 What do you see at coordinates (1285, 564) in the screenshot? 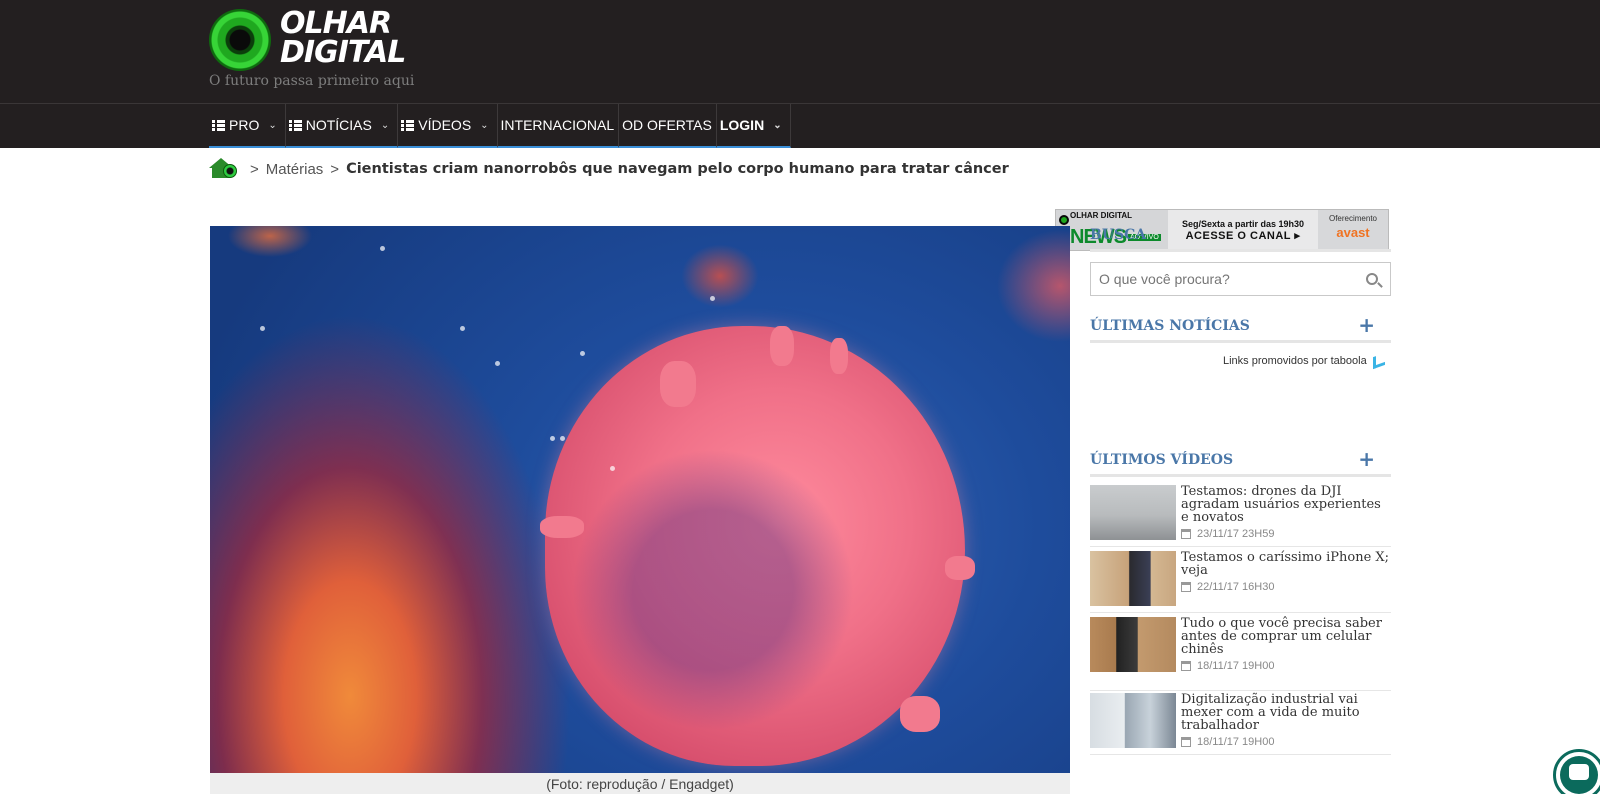
I see `video-title: Testamos o caríssimo iPhone X; veja` at bounding box center [1285, 564].